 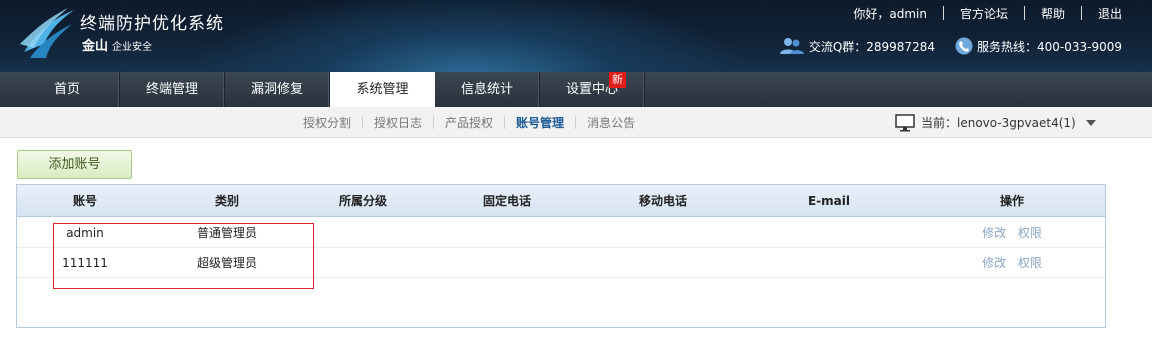 What do you see at coordinates (226, 201) in the screenshot?
I see `column-header-type: 类别` at bounding box center [226, 201].